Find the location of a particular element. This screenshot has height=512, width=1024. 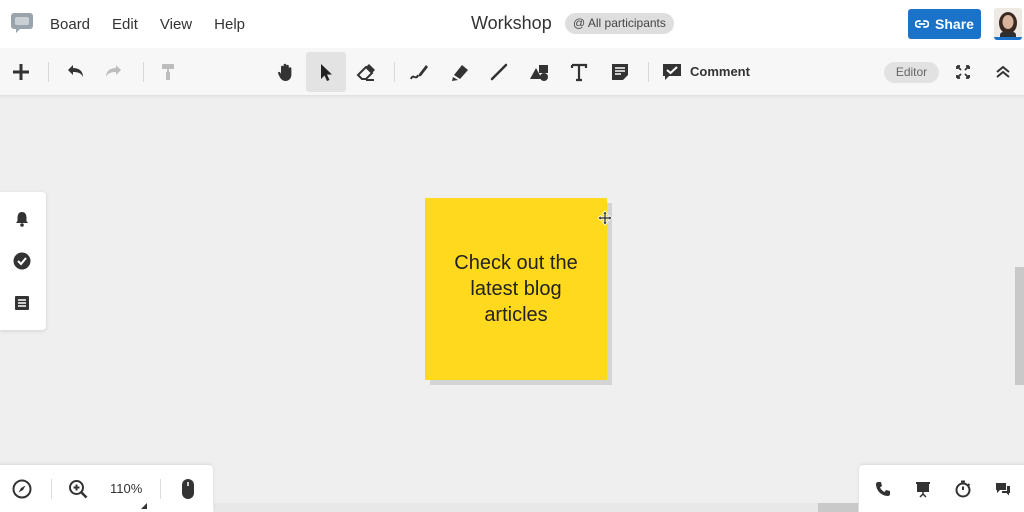

highlighter-tool is located at coordinates (460, 72).